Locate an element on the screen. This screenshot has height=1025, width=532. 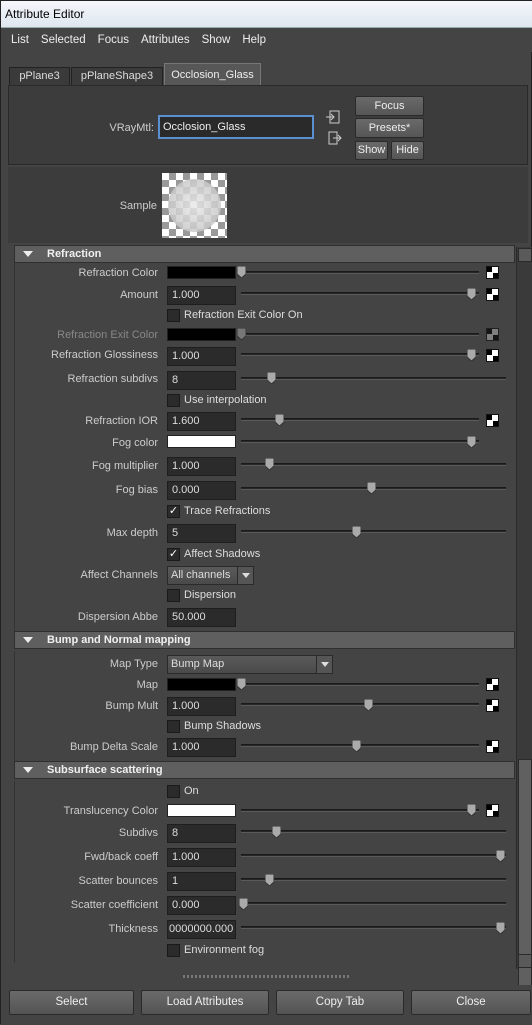
amount-field: 1.000 is located at coordinates (201, 295).